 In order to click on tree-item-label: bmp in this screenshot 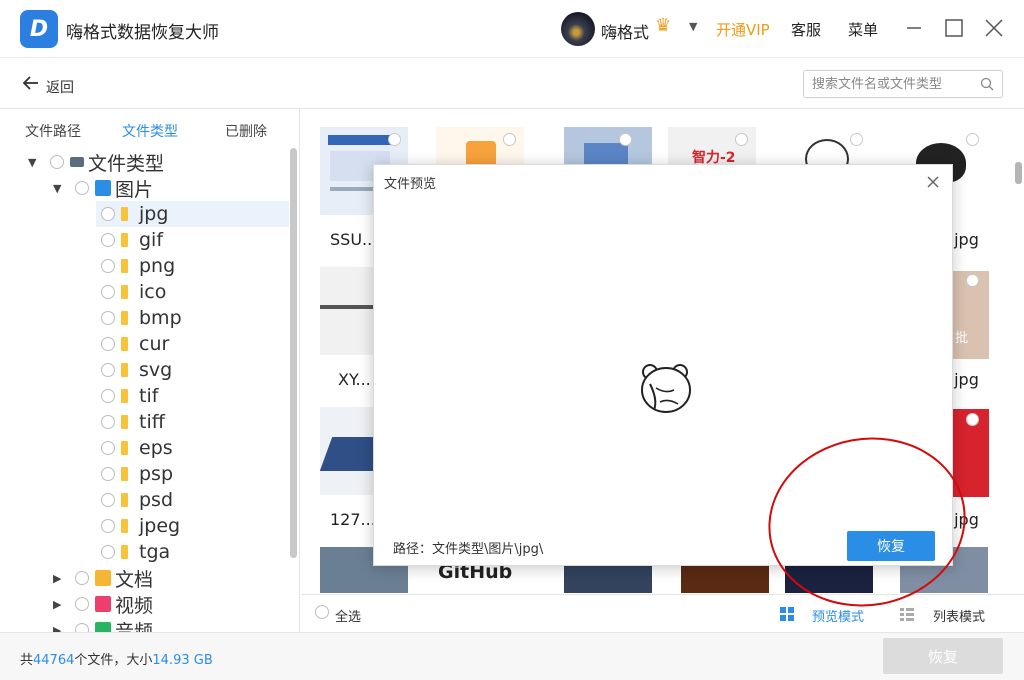, I will do `click(160, 318)`.